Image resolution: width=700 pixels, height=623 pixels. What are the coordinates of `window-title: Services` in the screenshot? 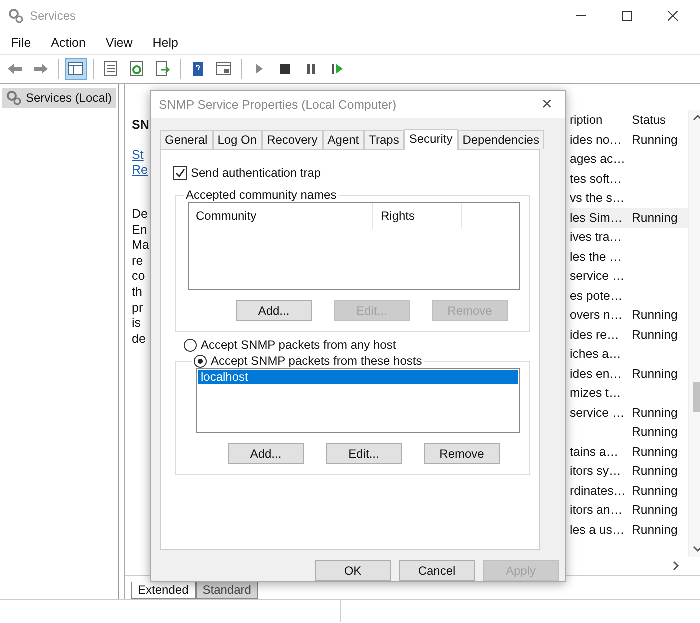 It's located at (53, 16).